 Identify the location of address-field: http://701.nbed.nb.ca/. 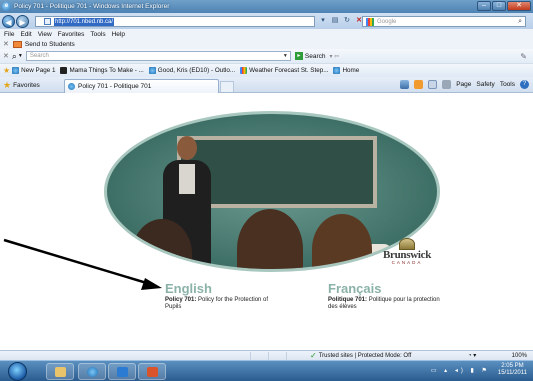
(175, 21).